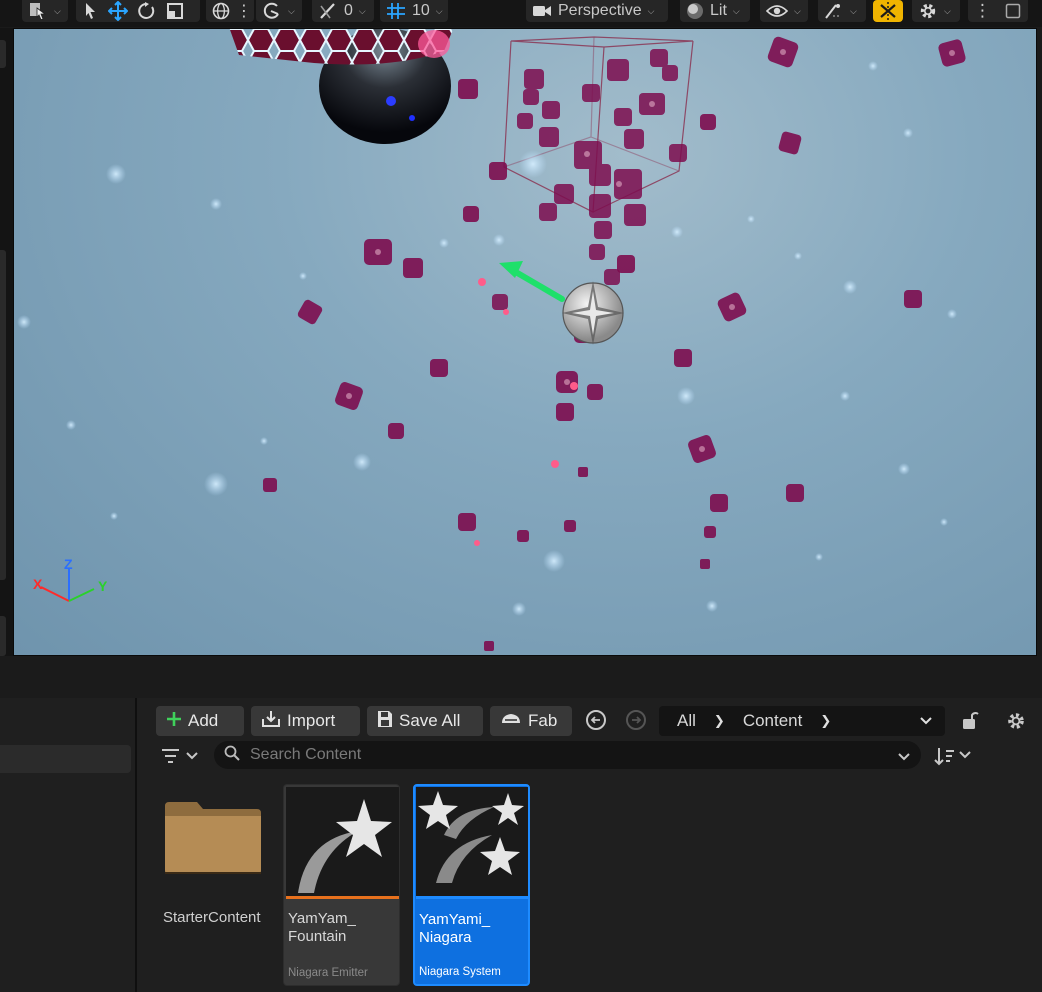 The height and width of the screenshot is (992, 1042). Describe the element at coordinates (348, 10) in the screenshot. I see `translate-snap-value: 0` at that location.